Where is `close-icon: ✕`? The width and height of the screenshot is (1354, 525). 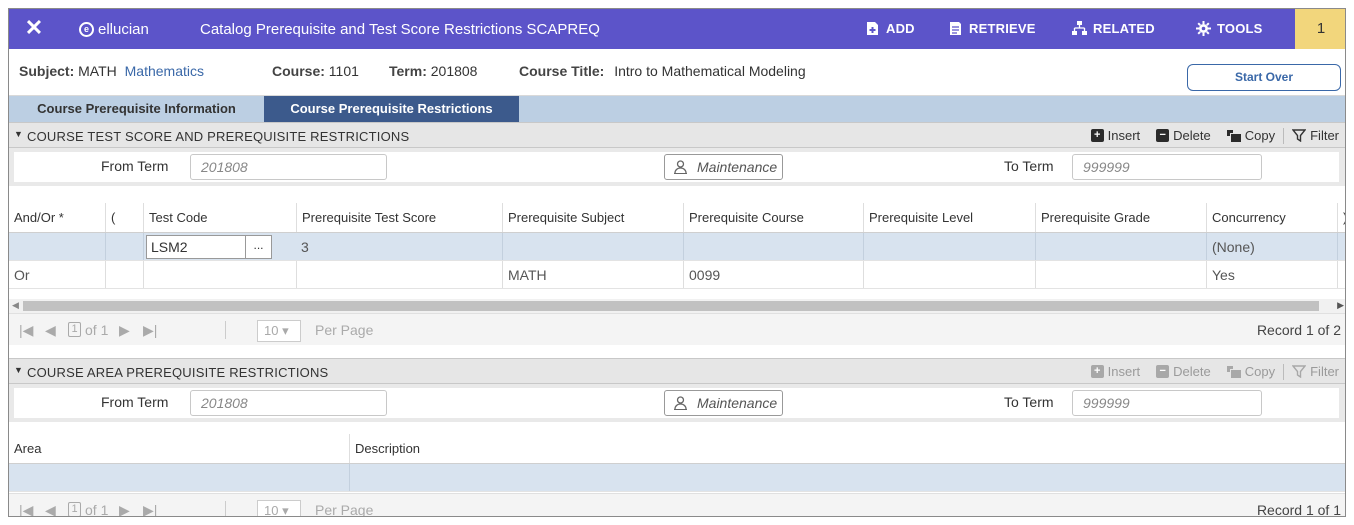
close-icon: ✕ is located at coordinates (34, 28).